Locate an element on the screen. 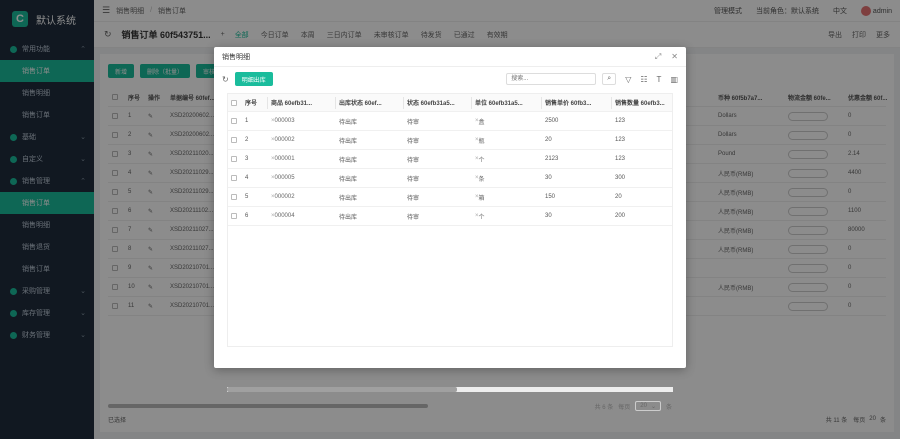  chevron-down-icon: ⌄ is located at coordinates (653, 406).